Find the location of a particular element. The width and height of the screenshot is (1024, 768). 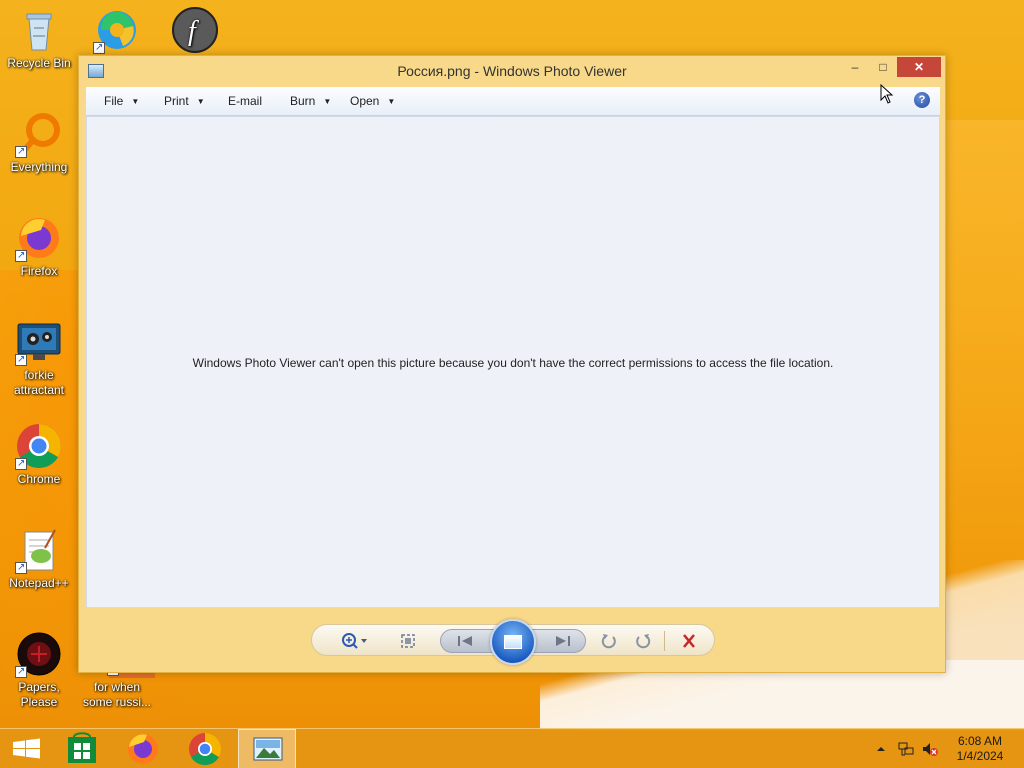

flash-player-icon: f is located at coordinates (195, 30).